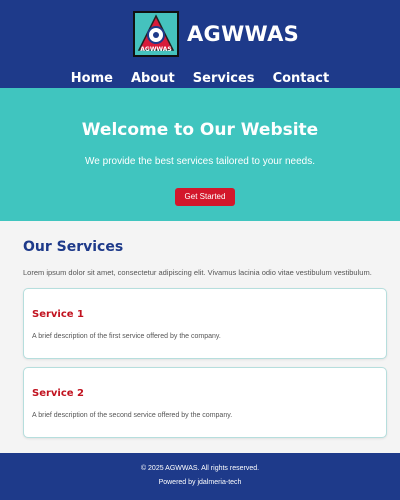 This screenshot has width=400, height=500. What do you see at coordinates (243, 34) in the screenshot?
I see `brand-name: AGWWAS` at bounding box center [243, 34].